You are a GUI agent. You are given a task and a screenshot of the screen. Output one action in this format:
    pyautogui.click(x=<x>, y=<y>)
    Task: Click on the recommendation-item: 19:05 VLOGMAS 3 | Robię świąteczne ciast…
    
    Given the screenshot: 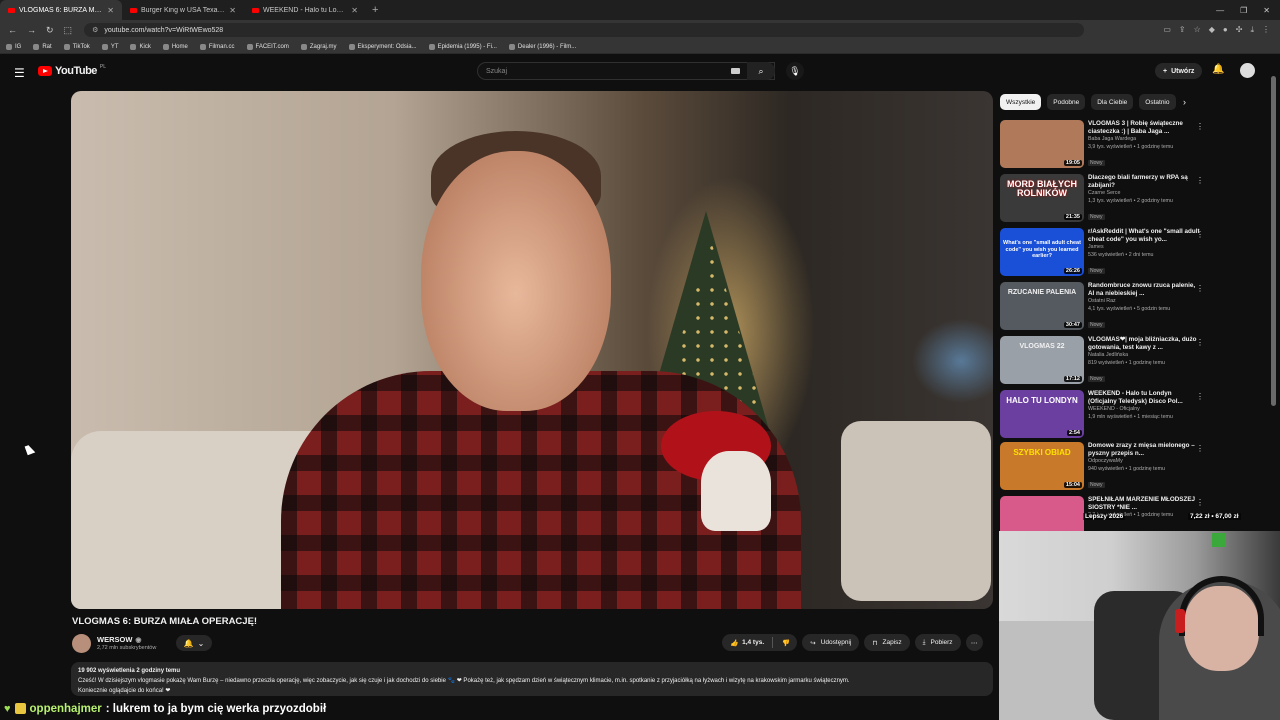 What is the action you would take?
    pyautogui.click(x=1105, y=145)
    